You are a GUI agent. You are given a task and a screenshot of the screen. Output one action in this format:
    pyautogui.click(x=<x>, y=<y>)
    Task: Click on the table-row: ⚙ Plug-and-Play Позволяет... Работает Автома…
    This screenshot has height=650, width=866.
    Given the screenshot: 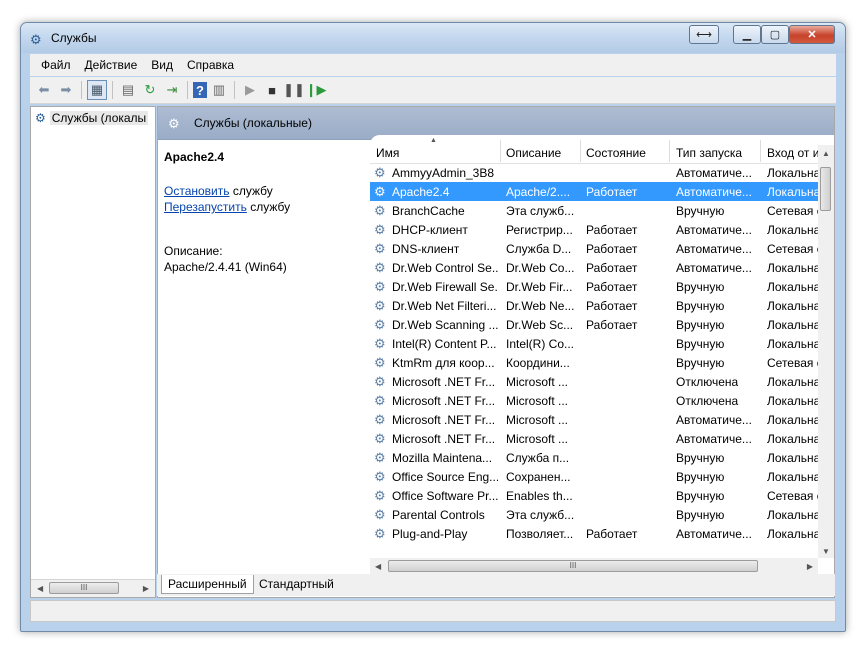 What is the action you would take?
    pyautogui.click(x=595, y=533)
    